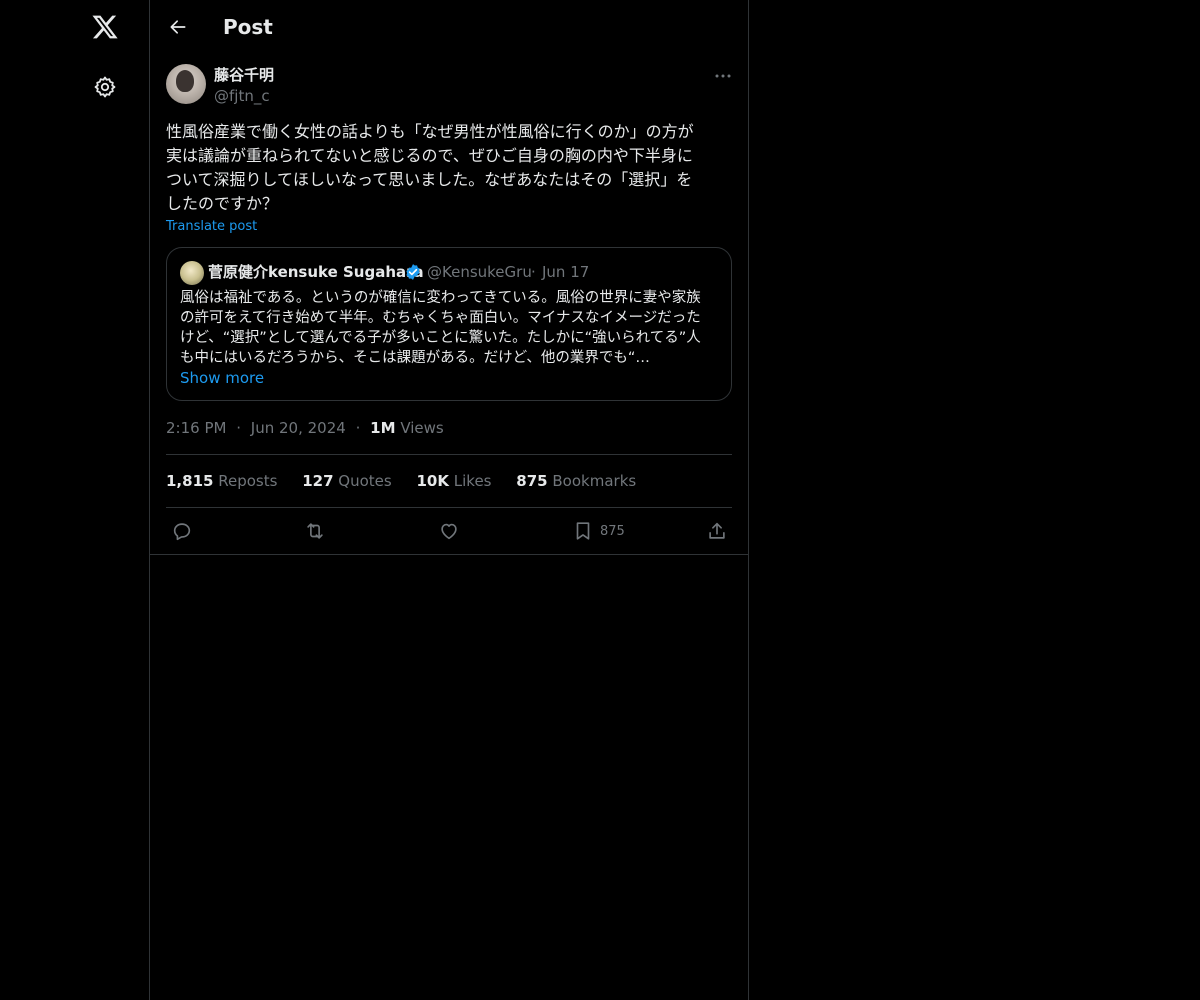 The image size is (1200, 1000). I want to click on x-logo-icon, so click(105, 27).